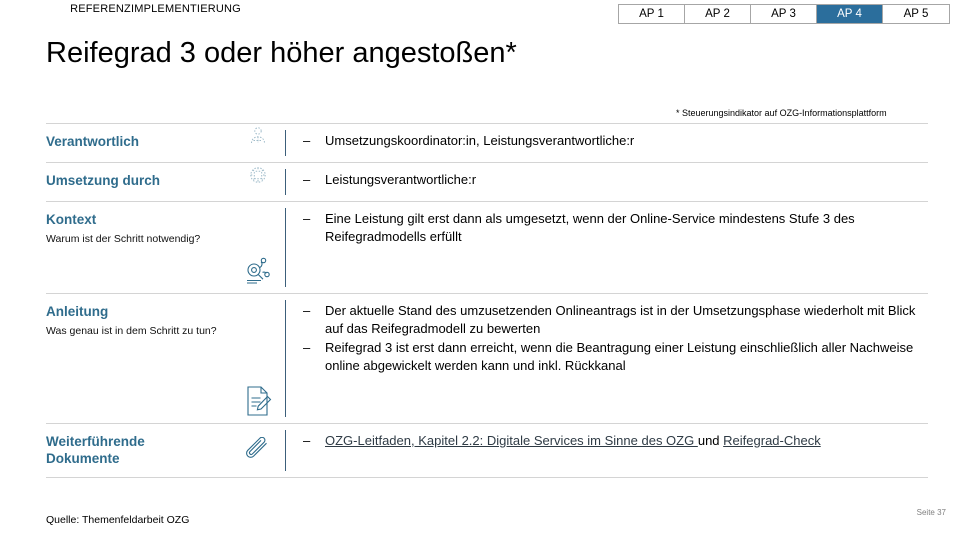 This screenshot has width=960, height=540. I want to click on tab-ap-5: AP 5, so click(916, 14).